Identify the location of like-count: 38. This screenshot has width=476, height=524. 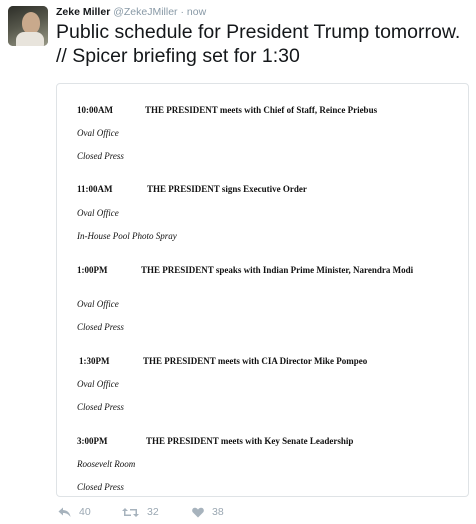
(218, 512).